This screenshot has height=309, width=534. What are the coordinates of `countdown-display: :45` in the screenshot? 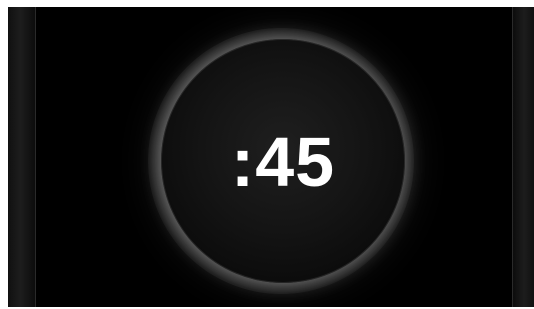 It's located at (283, 162).